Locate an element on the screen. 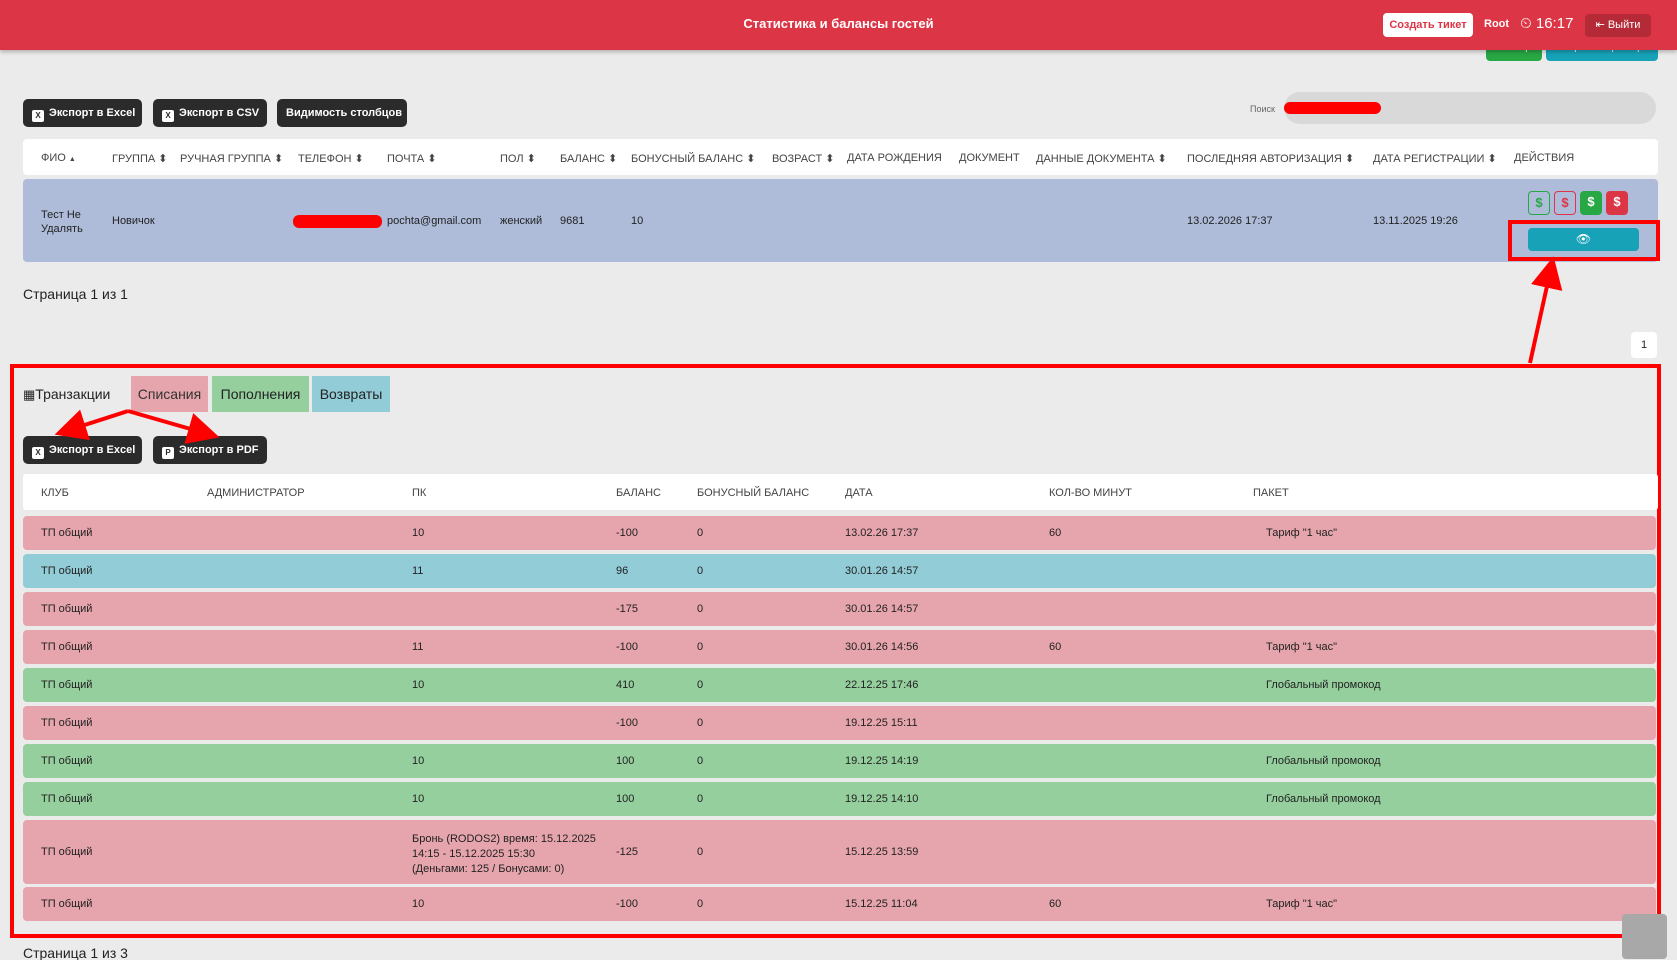 This screenshot has height=960, width=1677. export-csv-button: X Экспорт в CSV is located at coordinates (210, 113).